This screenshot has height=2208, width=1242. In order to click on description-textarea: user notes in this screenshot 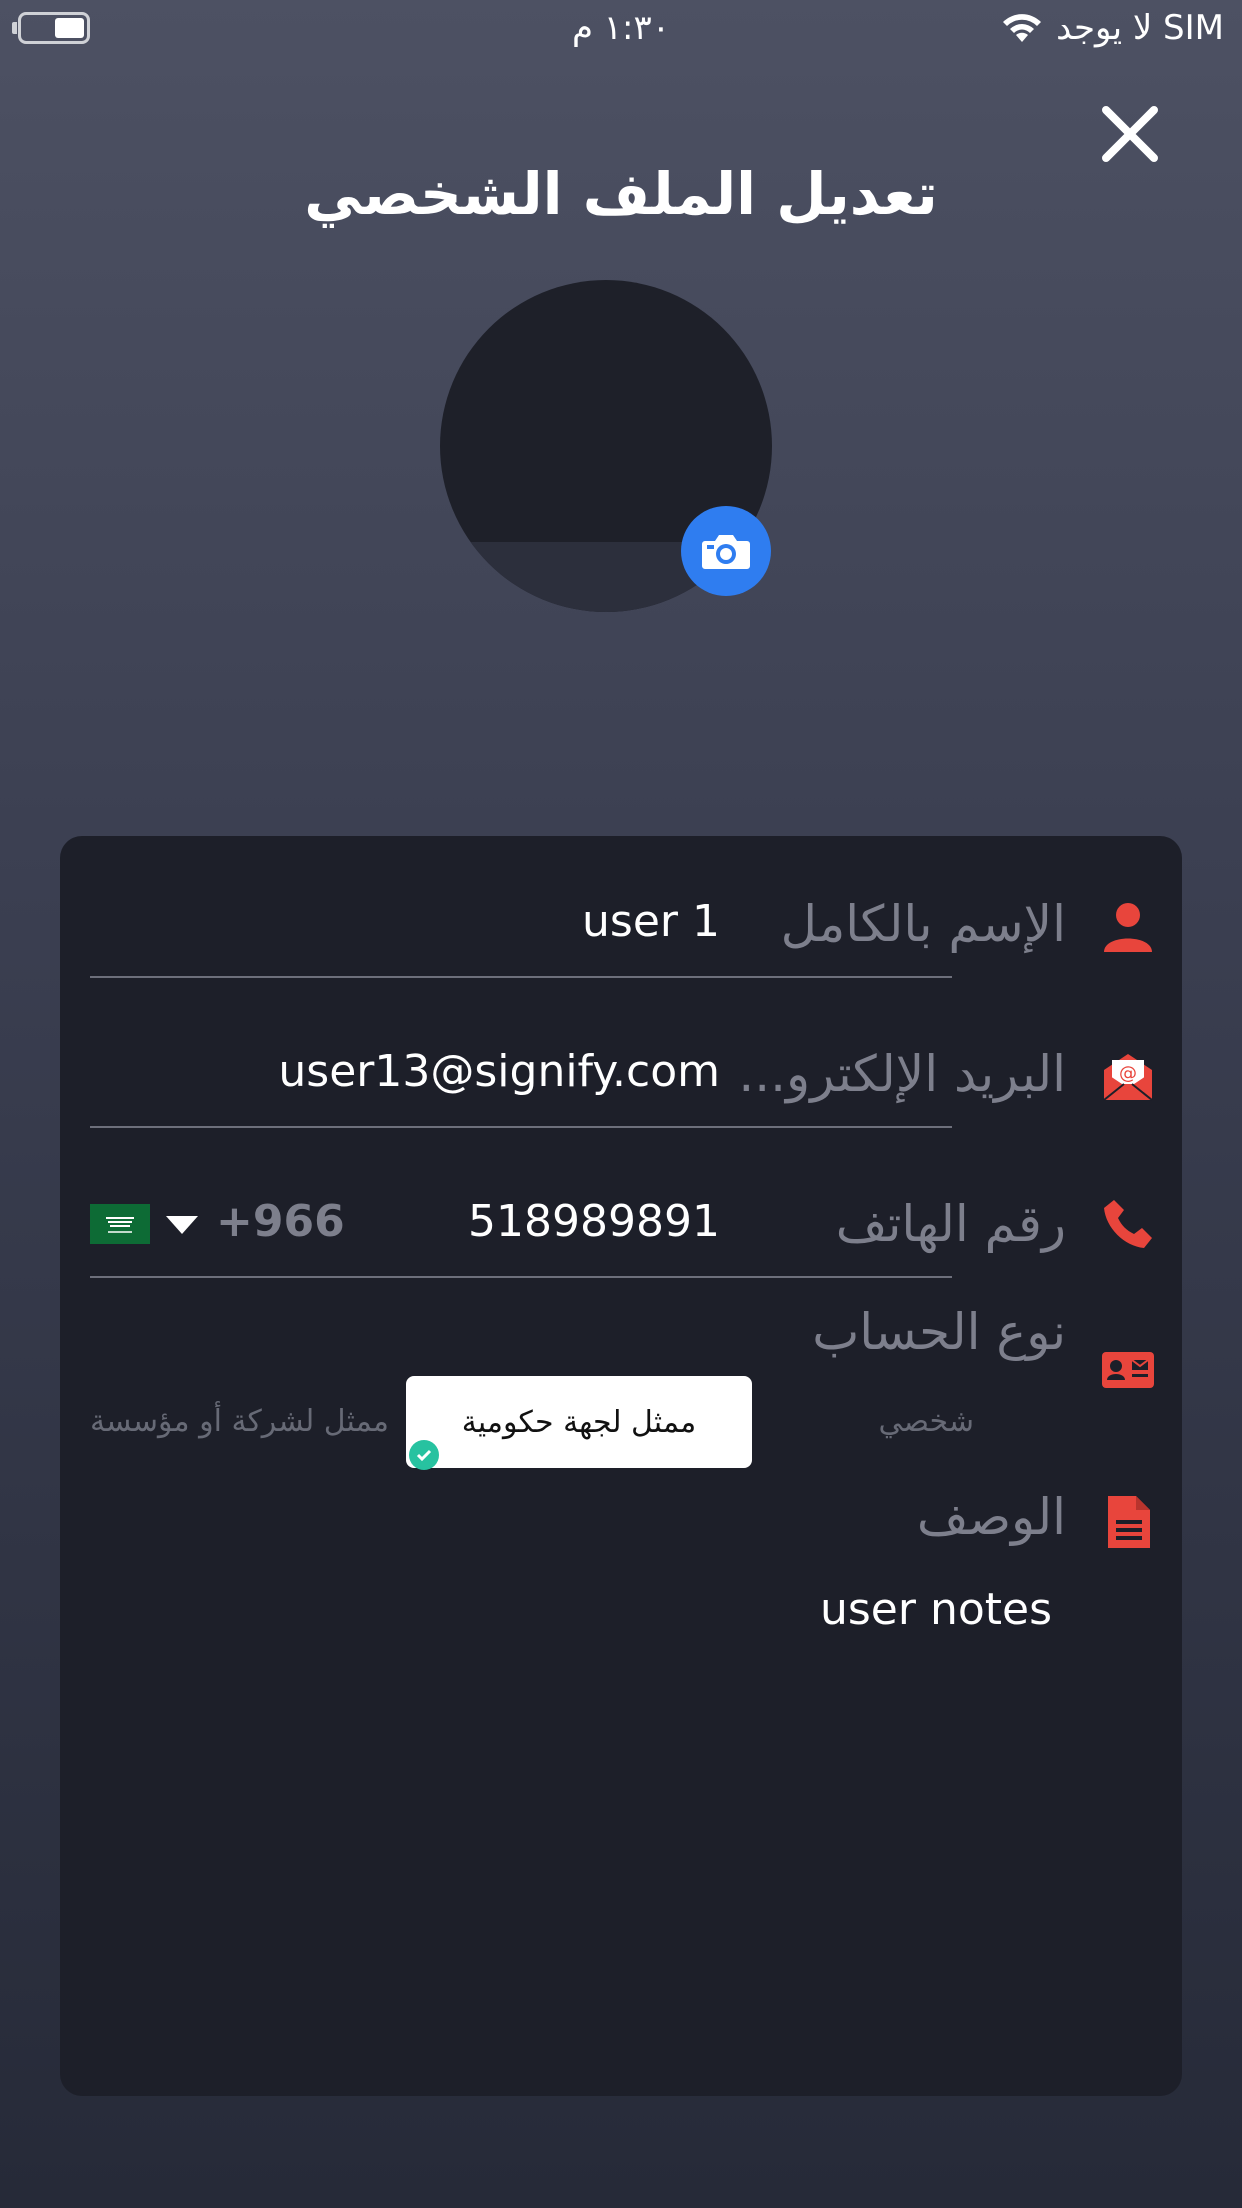, I will do `click(936, 1609)`.